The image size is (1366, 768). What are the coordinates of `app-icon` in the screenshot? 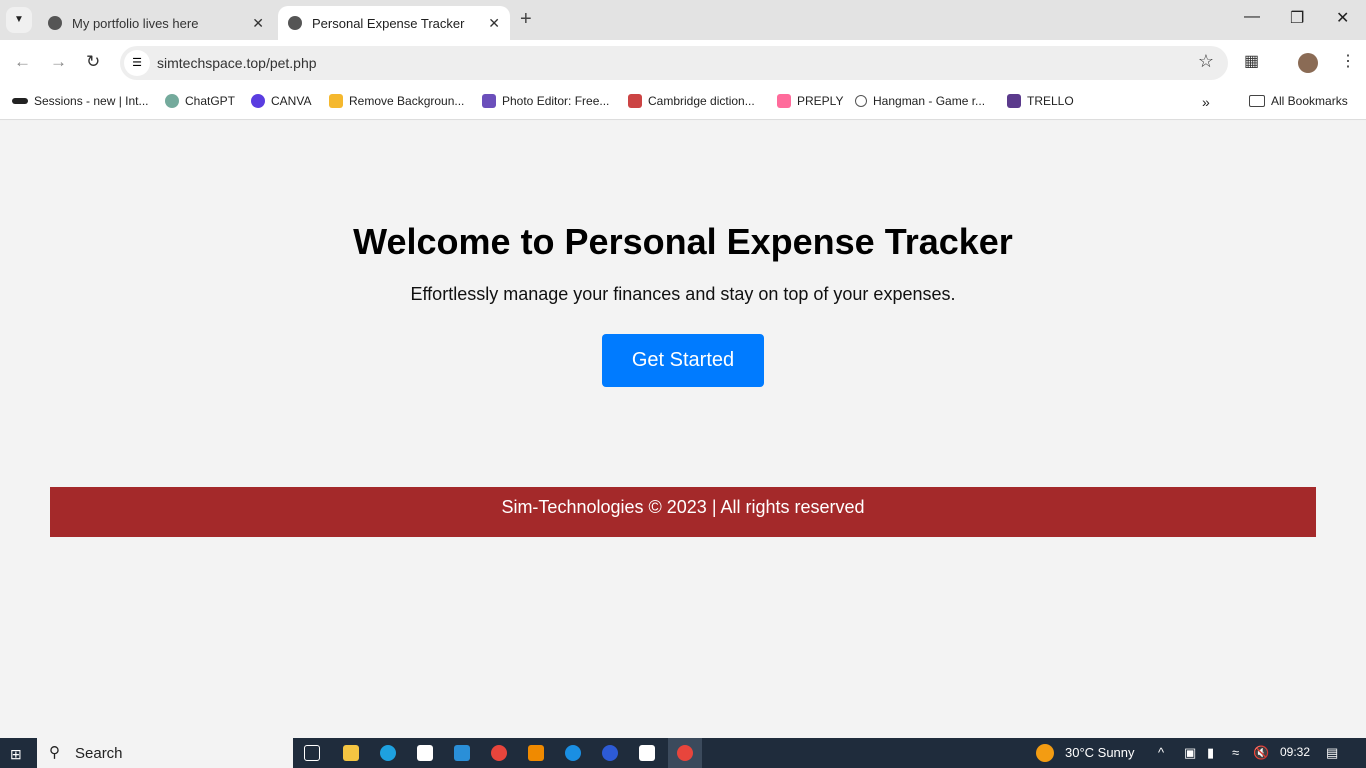 It's located at (573, 753).